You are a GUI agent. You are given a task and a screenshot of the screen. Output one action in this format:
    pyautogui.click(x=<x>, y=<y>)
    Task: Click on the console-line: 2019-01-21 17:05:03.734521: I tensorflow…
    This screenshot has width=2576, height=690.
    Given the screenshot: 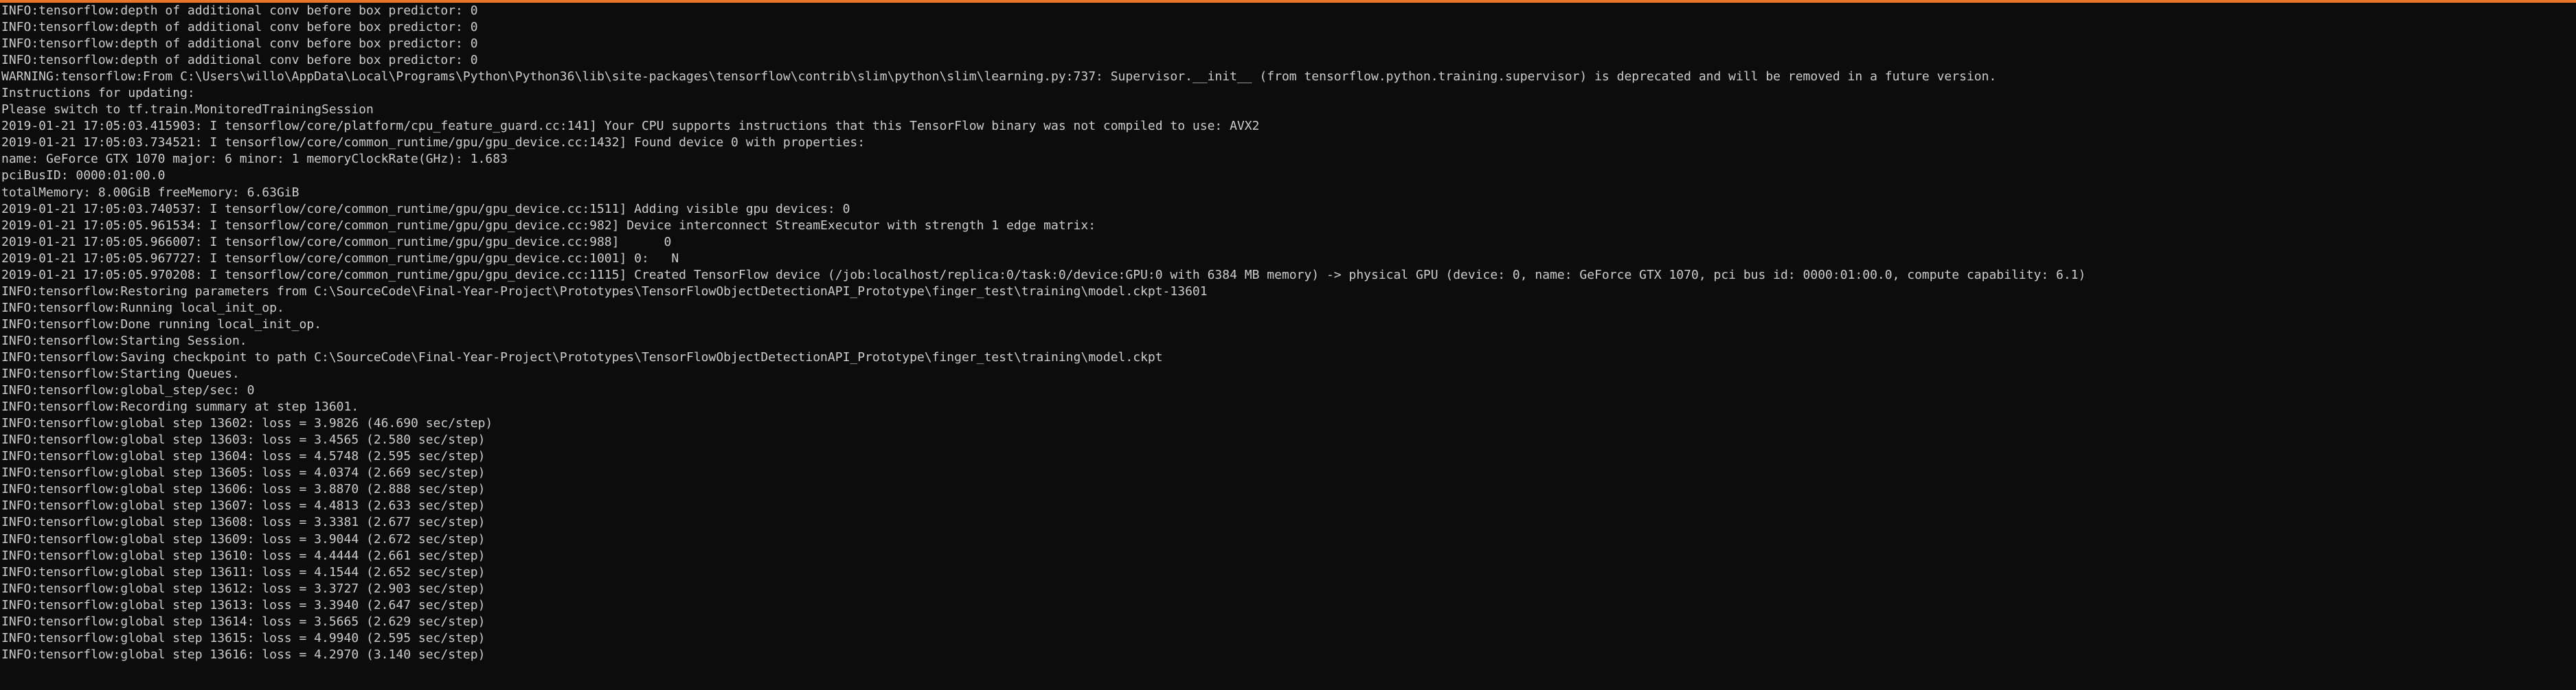 What is the action you would take?
    pyautogui.click(x=433, y=142)
    